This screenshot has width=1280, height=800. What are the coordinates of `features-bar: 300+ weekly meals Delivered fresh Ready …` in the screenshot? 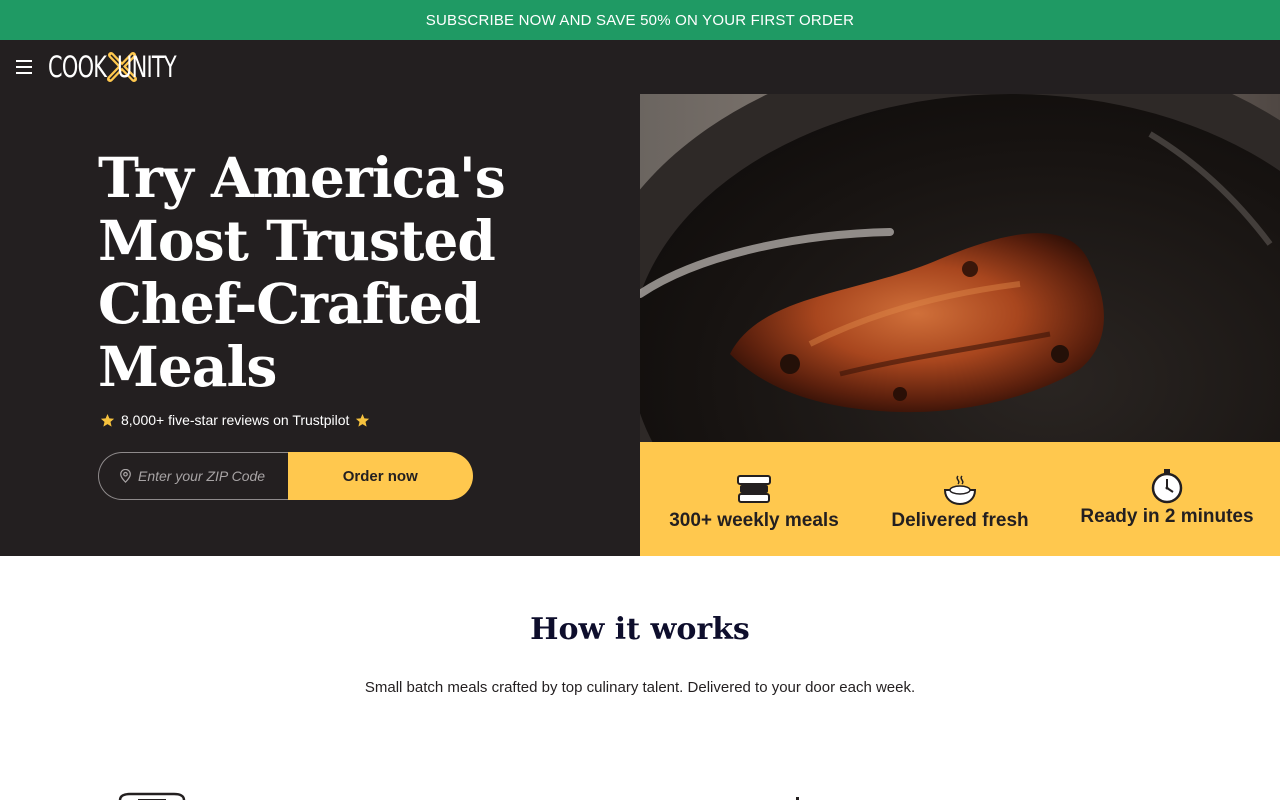 It's located at (960, 499).